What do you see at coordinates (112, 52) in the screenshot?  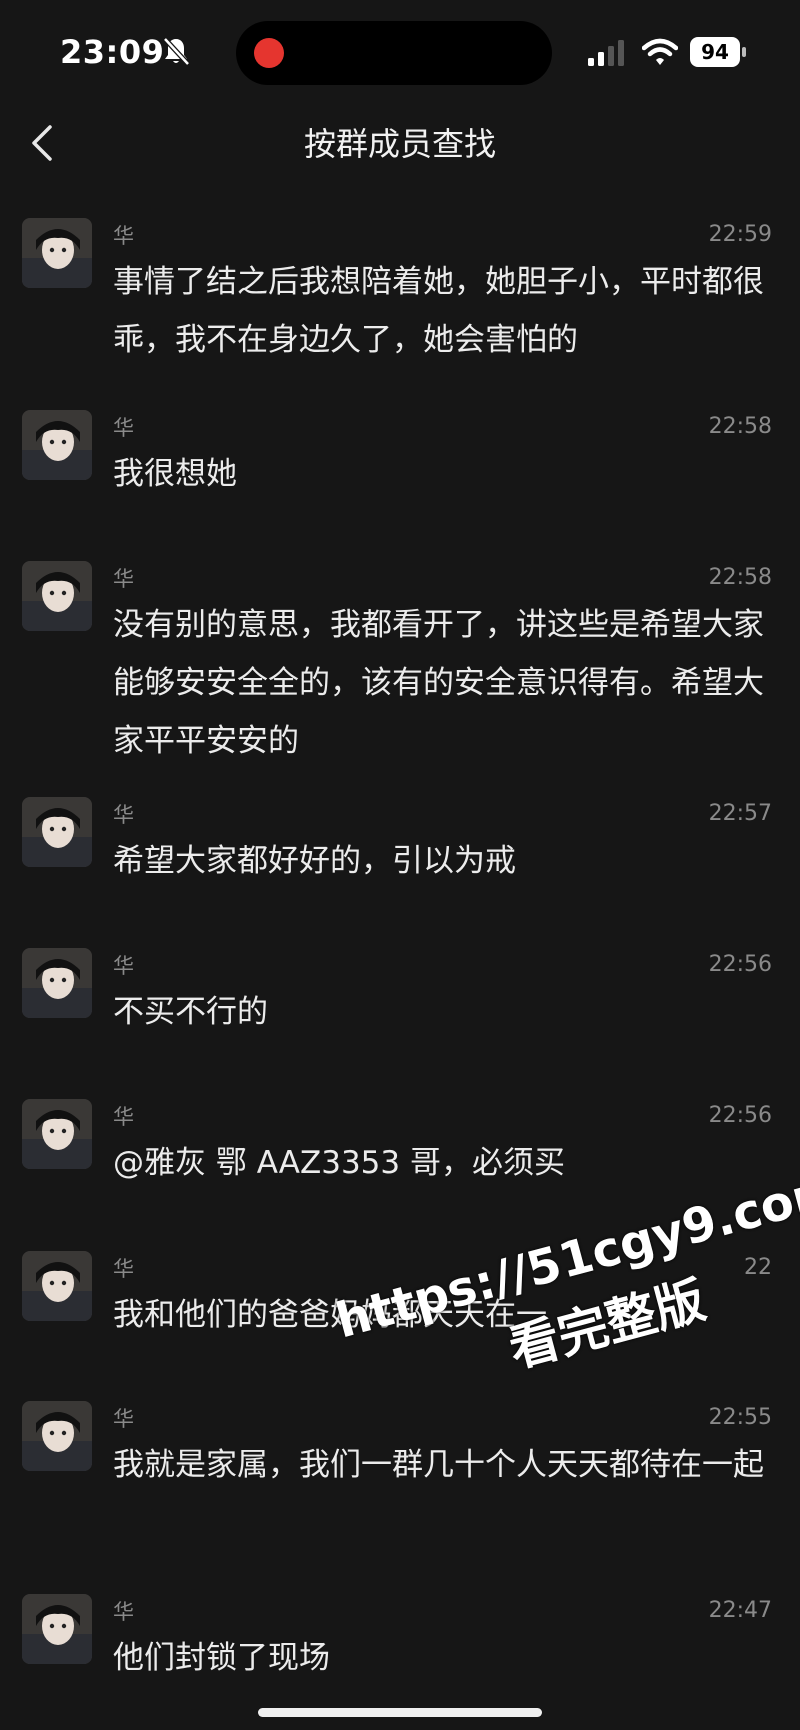 I see `status-time: 23:09` at bounding box center [112, 52].